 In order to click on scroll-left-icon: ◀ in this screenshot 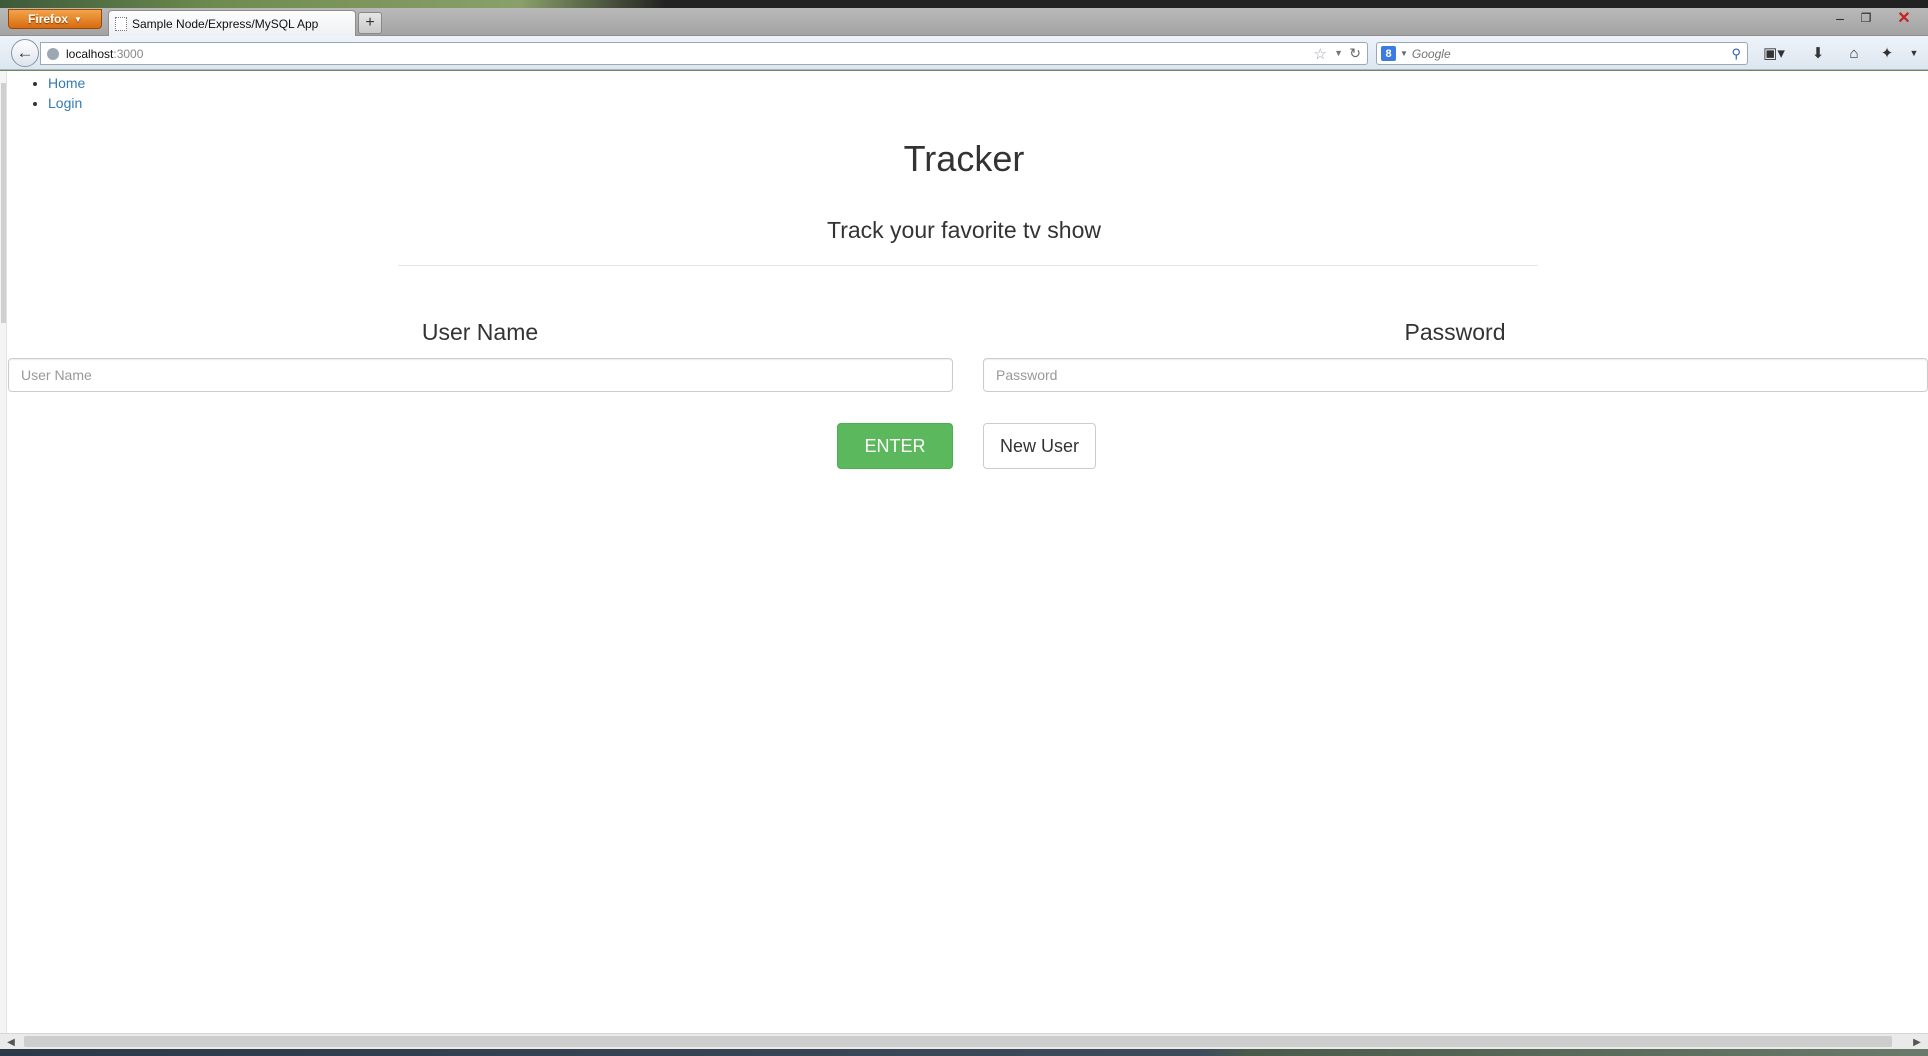, I will do `click(11, 1042)`.